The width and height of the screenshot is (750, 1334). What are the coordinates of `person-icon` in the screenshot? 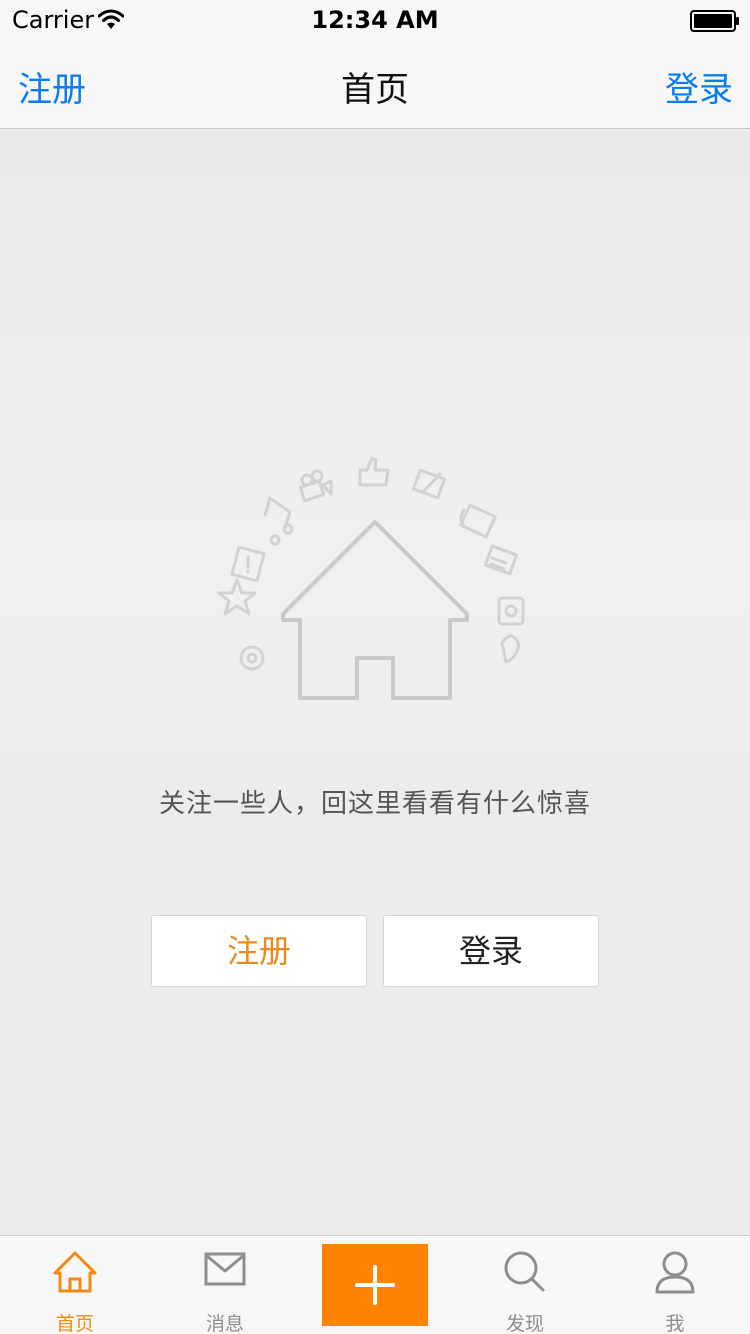 It's located at (675, 1272).